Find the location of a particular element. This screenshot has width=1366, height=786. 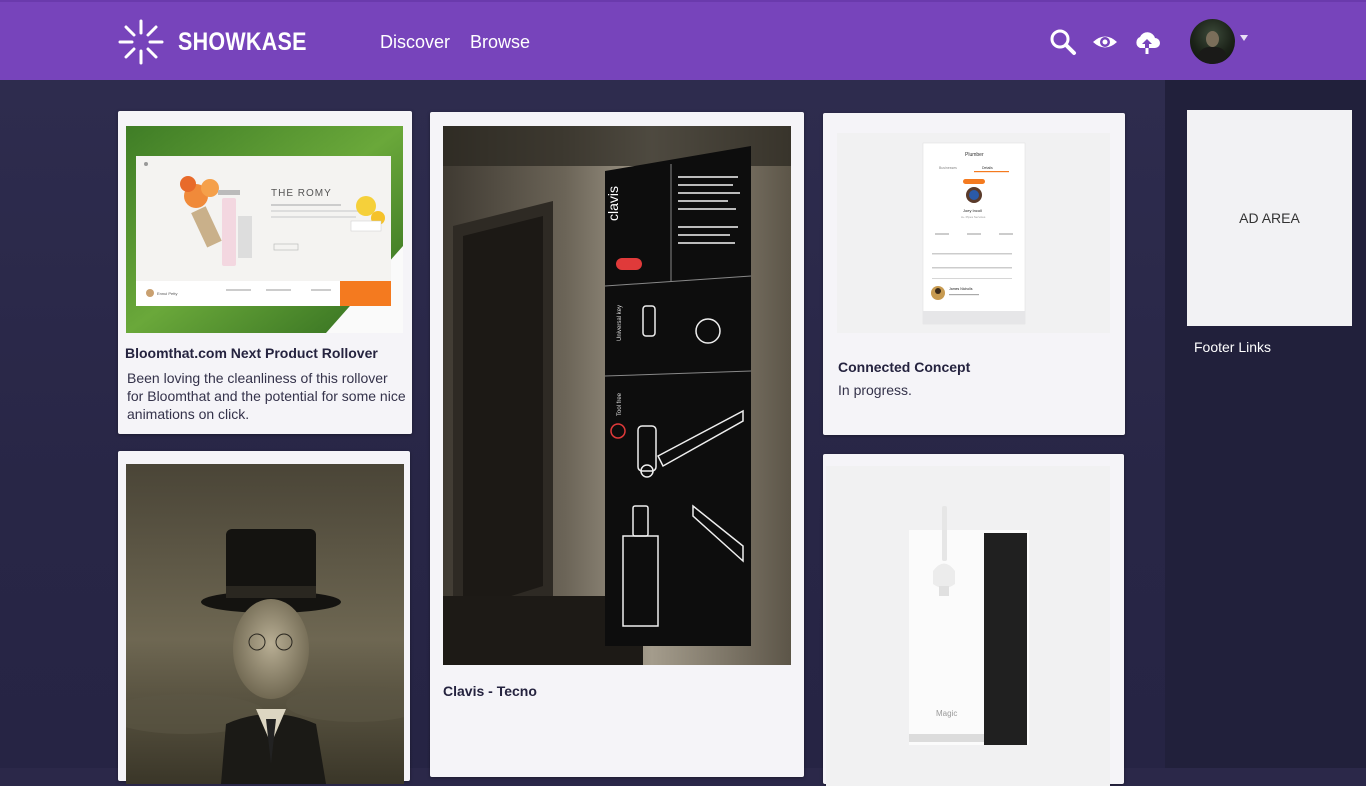

clavis-word: clavis is located at coordinates (613, 203).